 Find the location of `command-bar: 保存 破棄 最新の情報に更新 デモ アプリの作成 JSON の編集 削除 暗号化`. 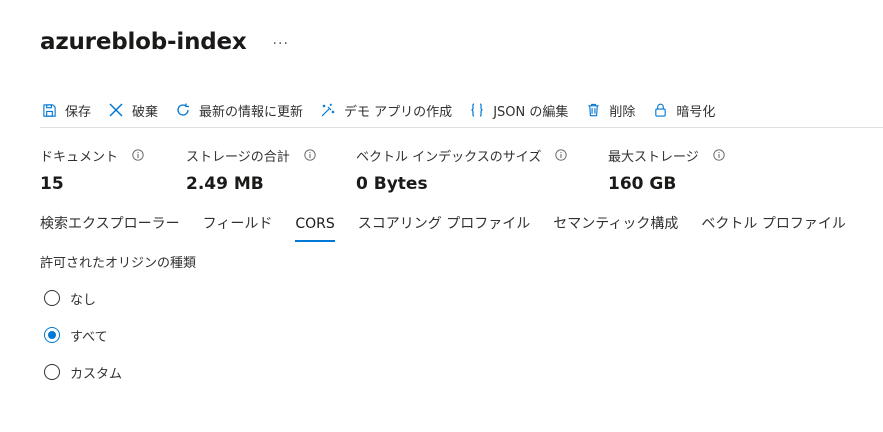

command-bar: 保存 破棄 最新の情報に更新 デモ アプリの作成 JSON の編集 削除 暗号化 is located at coordinates (385, 110).